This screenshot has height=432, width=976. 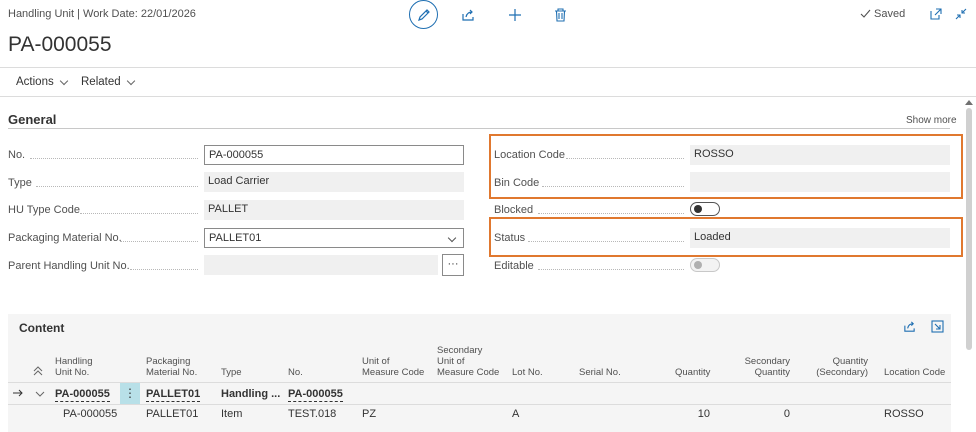 I want to click on edit-button, so click(x=423, y=14).